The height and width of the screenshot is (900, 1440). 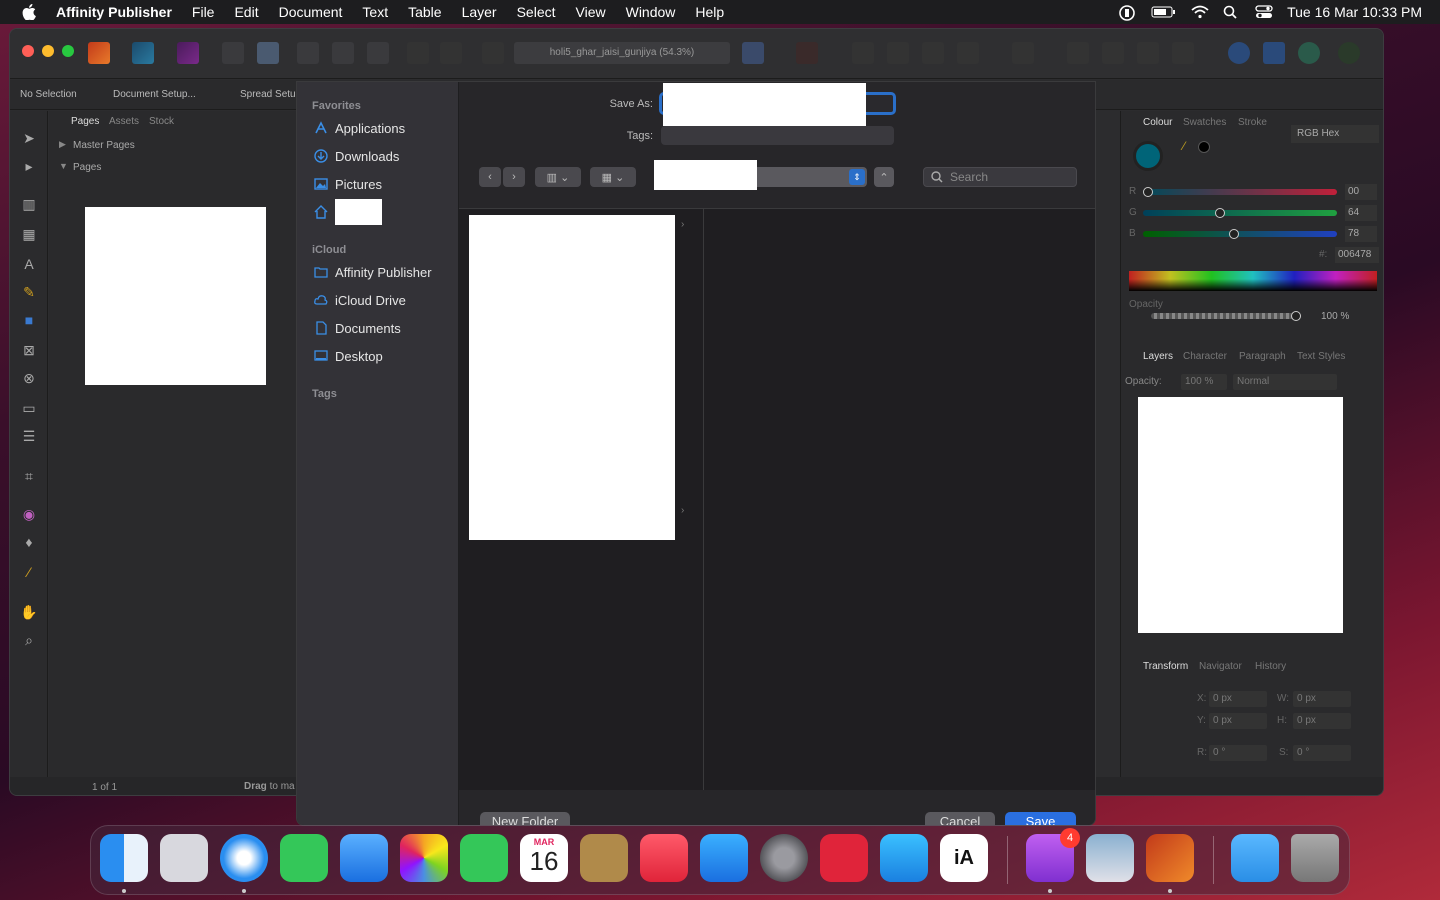 What do you see at coordinates (1321, 356) in the screenshot?
I see `tab-text-styles: Text Styles` at bounding box center [1321, 356].